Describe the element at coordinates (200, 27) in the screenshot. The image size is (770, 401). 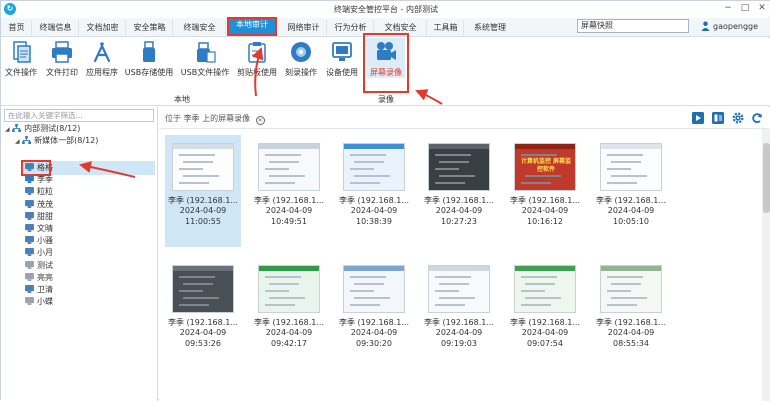
I see `menu-item-terminal-security: 终端安全` at that location.